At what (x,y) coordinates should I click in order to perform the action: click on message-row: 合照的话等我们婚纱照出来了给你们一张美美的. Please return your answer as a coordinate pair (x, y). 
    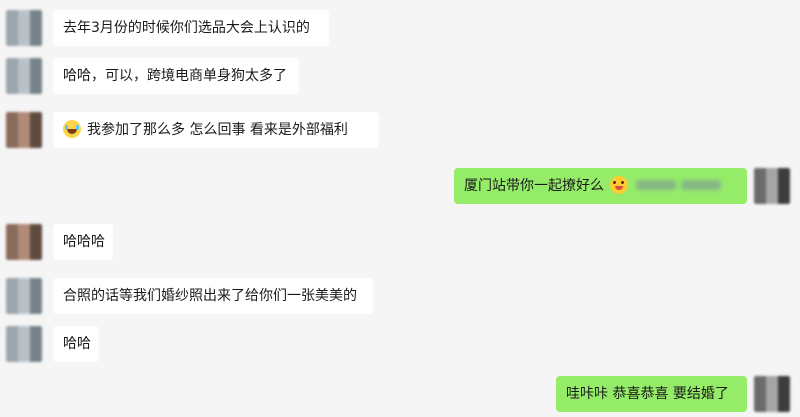
    Looking at the image, I should click on (400, 296).